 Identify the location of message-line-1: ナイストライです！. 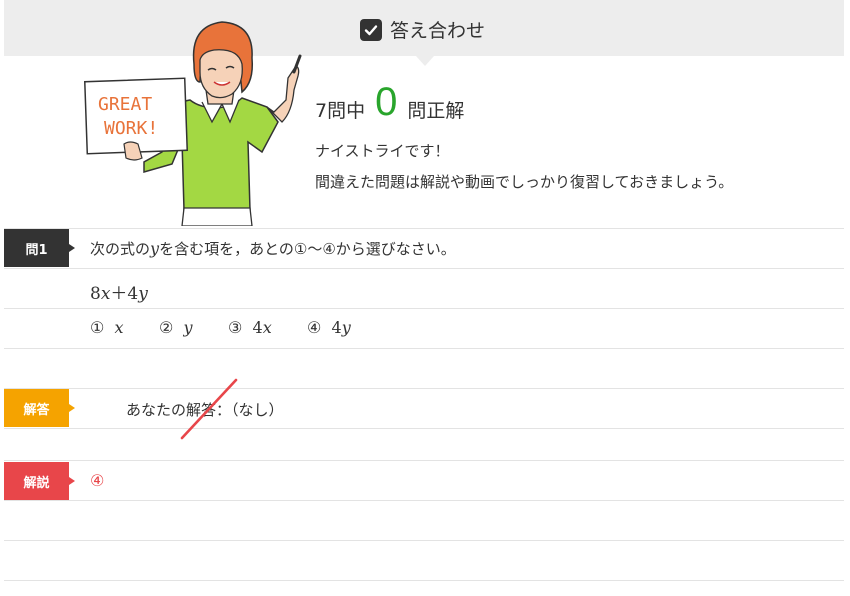
(382, 151).